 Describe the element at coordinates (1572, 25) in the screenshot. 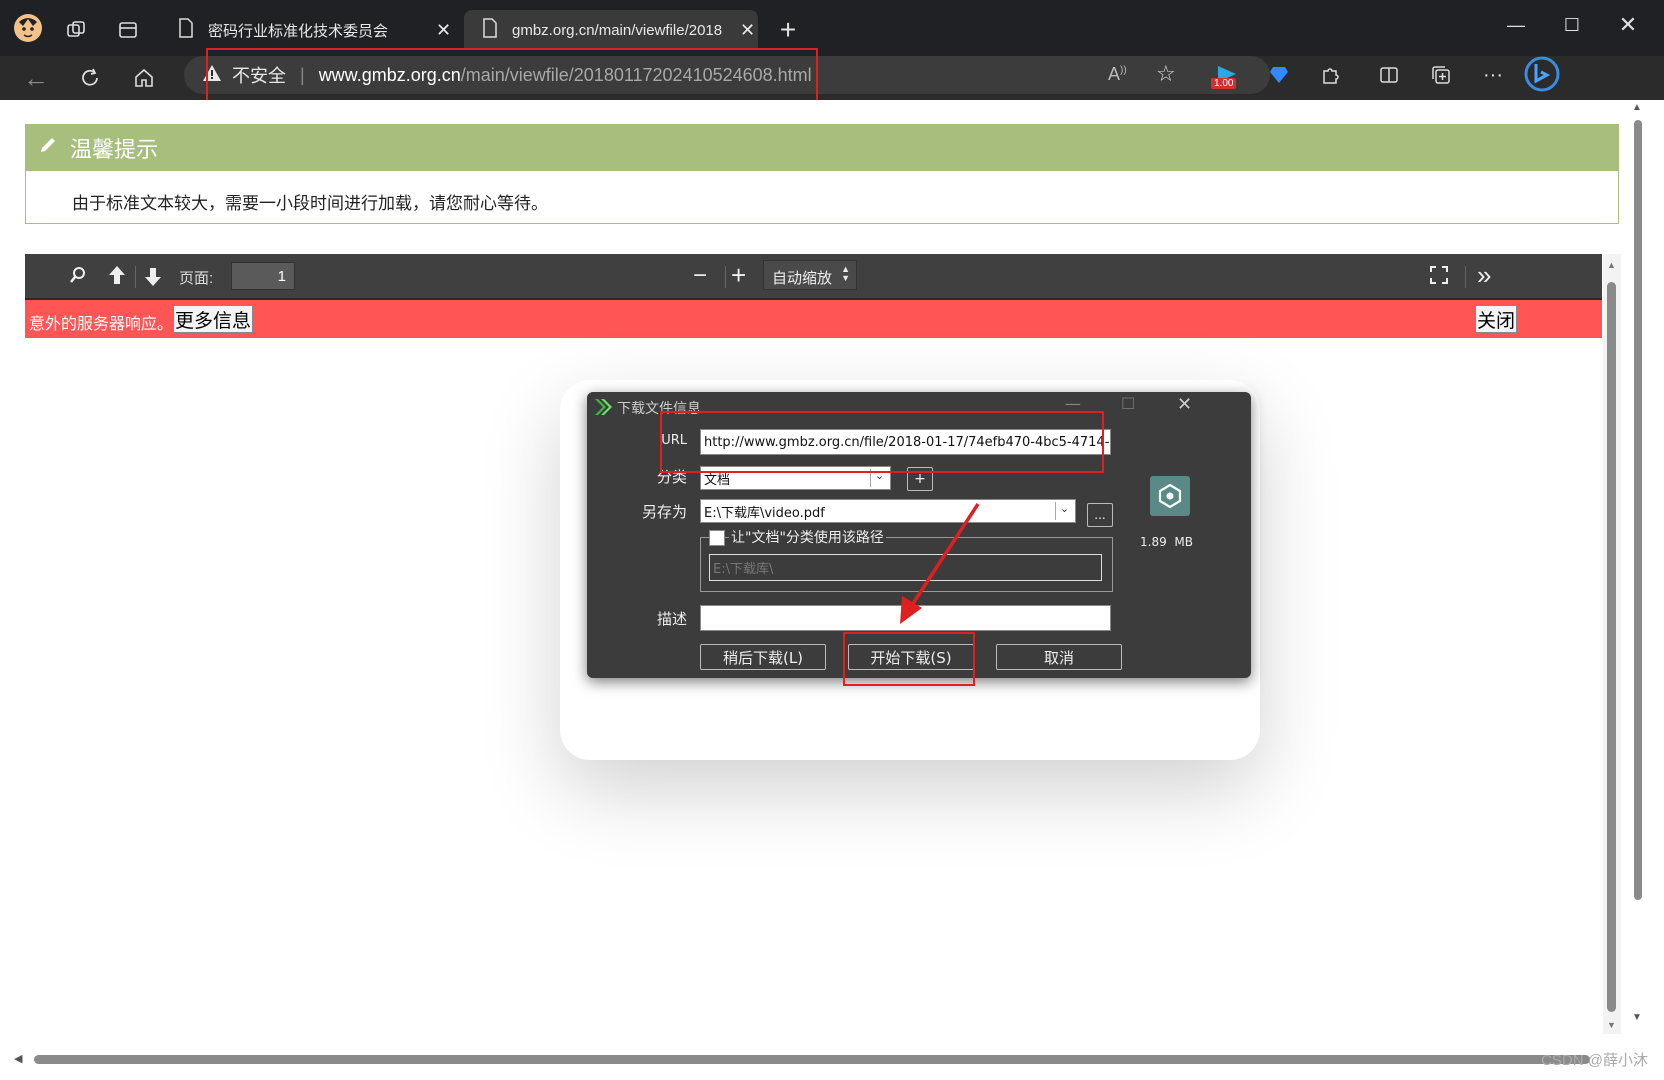

I see `maximize-icon: ☐` at that location.